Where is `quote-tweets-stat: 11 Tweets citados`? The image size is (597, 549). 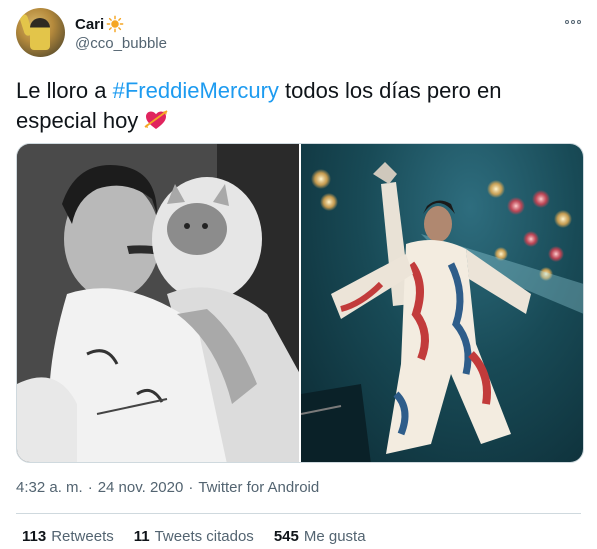
quote-tweets-stat: 11 Tweets citados is located at coordinates (194, 536).